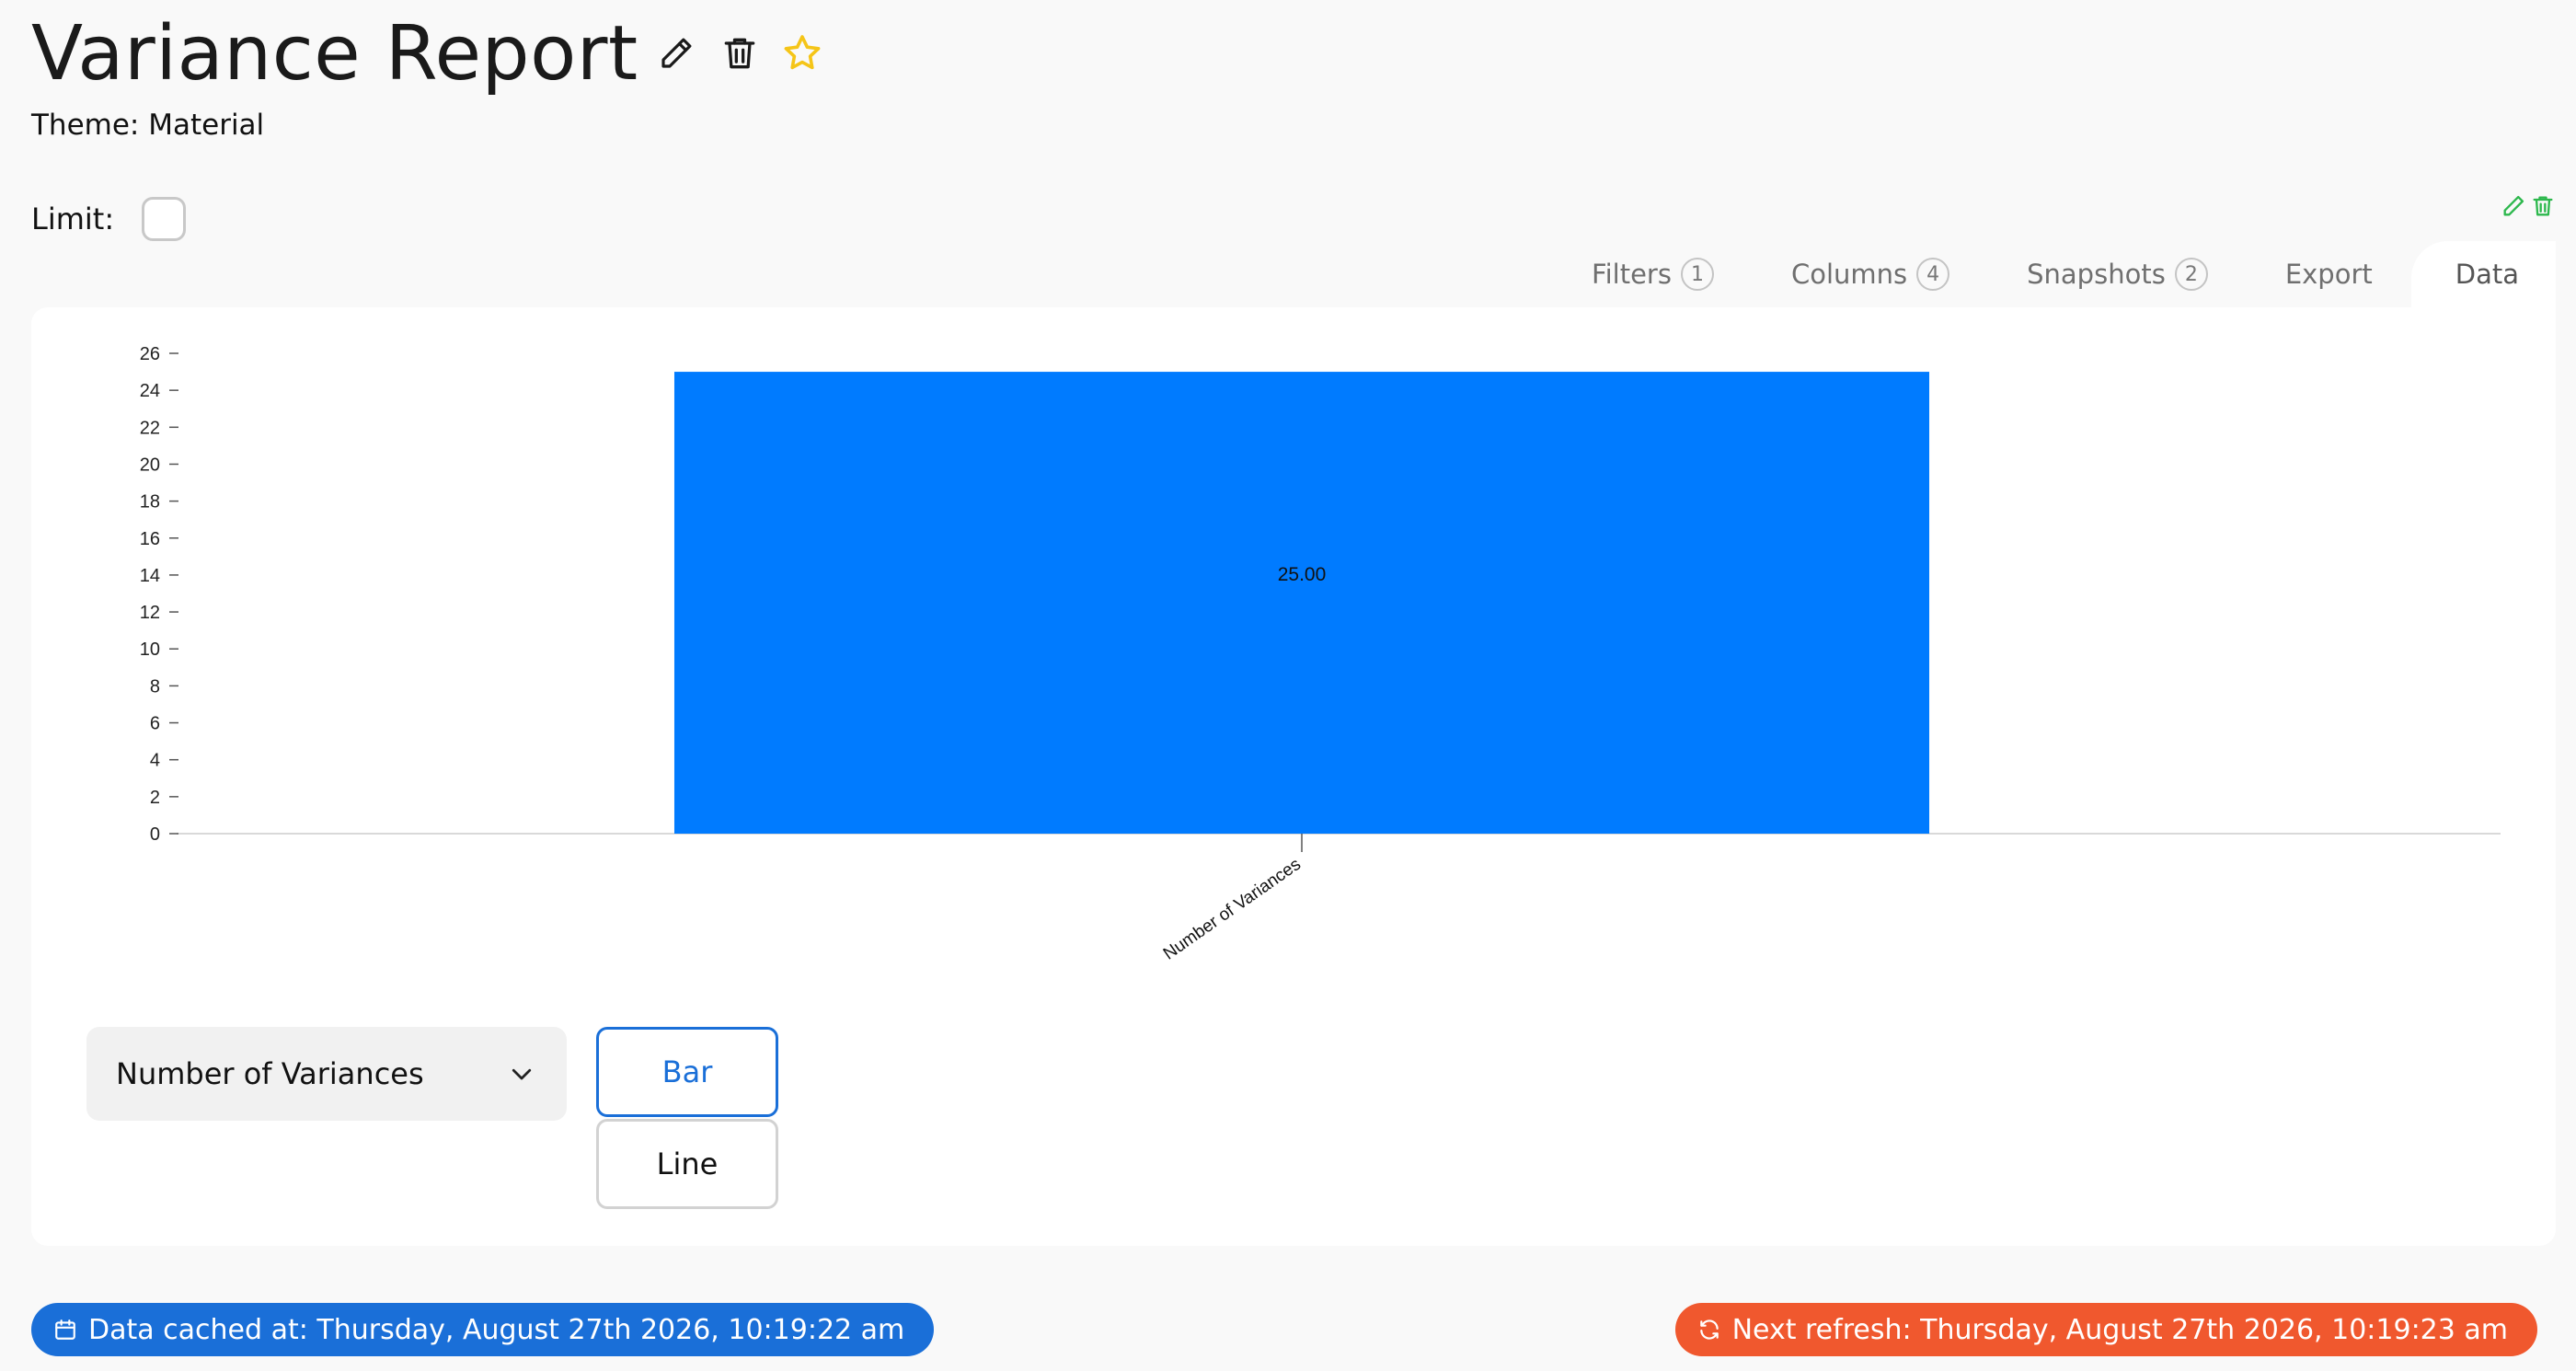  I want to click on y-tick-label: 4, so click(155, 761).